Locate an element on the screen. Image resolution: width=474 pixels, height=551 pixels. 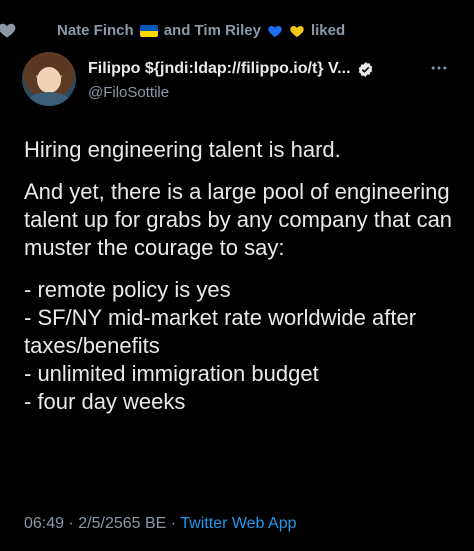
heart-icon is located at coordinates (8, 30).